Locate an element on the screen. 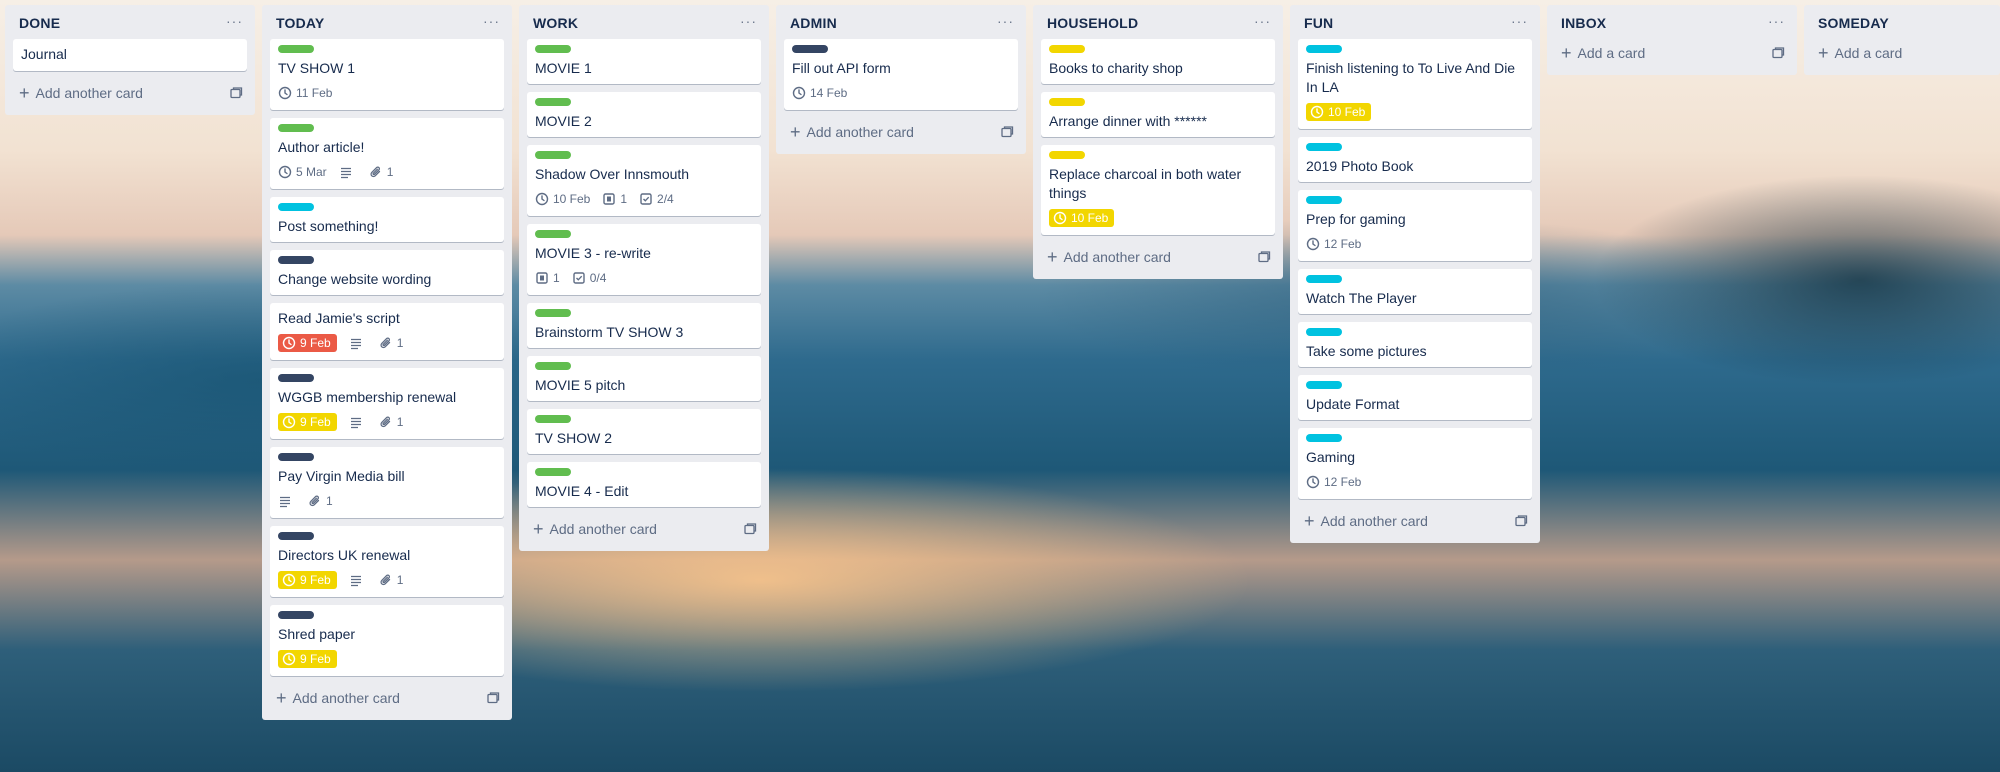 This screenshot has width=2000, height=772. card-title: TV SHOW 1 is located at coordinates (317, 68).